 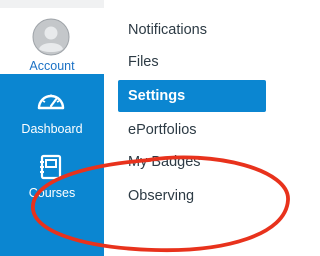 I want to click on nav-item-account: Account, so click(x=52, y=41).